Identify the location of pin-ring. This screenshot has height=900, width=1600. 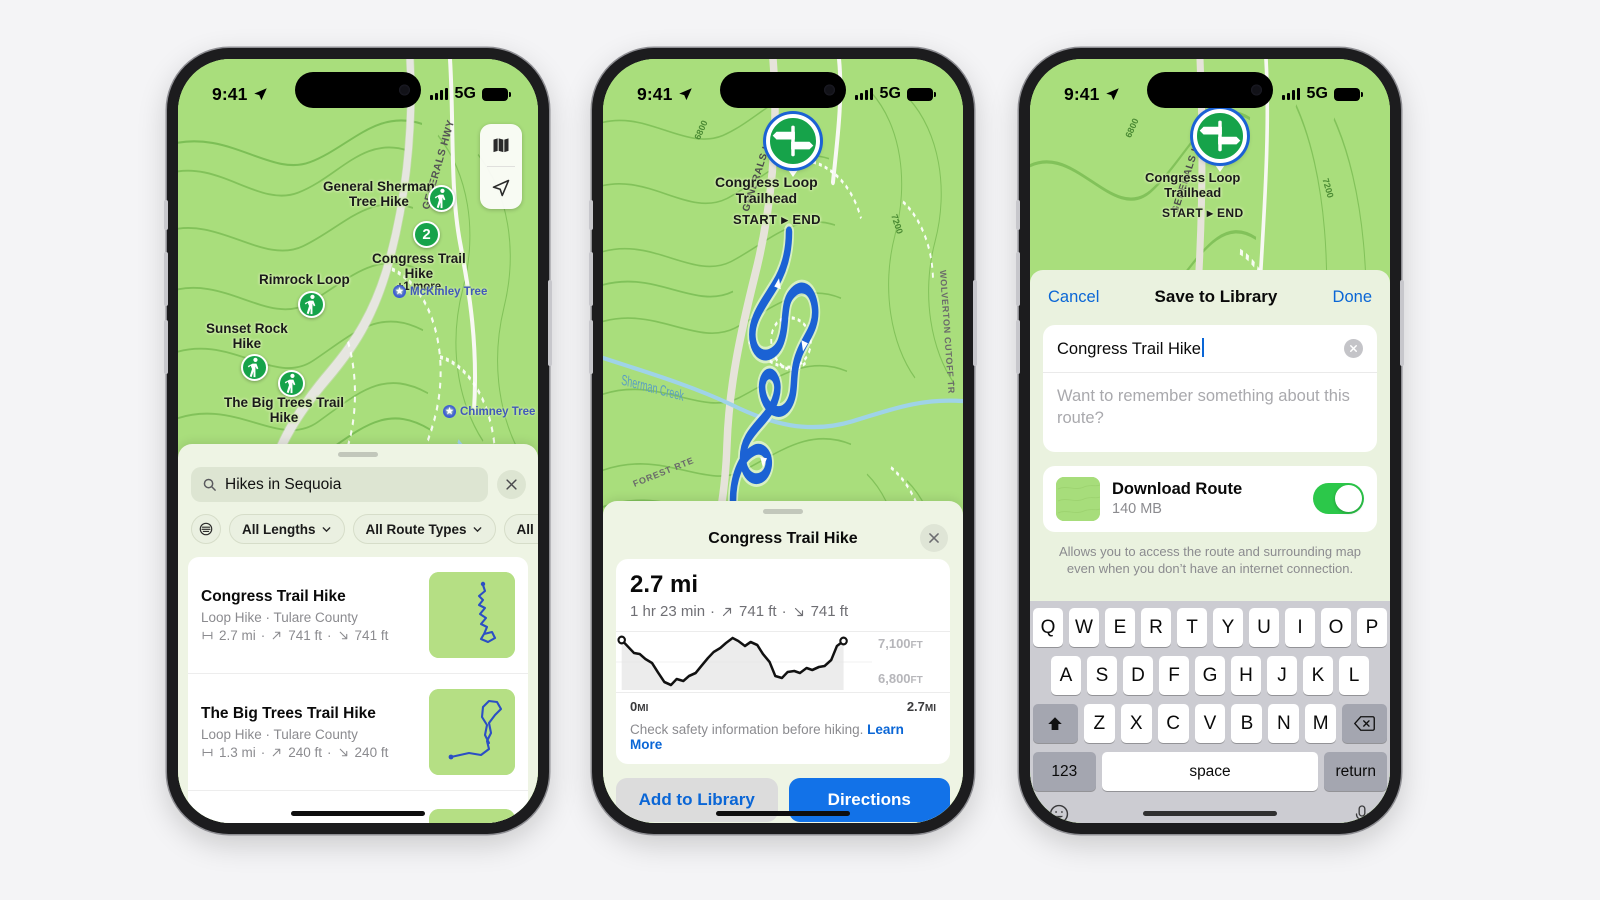
(793, 141).